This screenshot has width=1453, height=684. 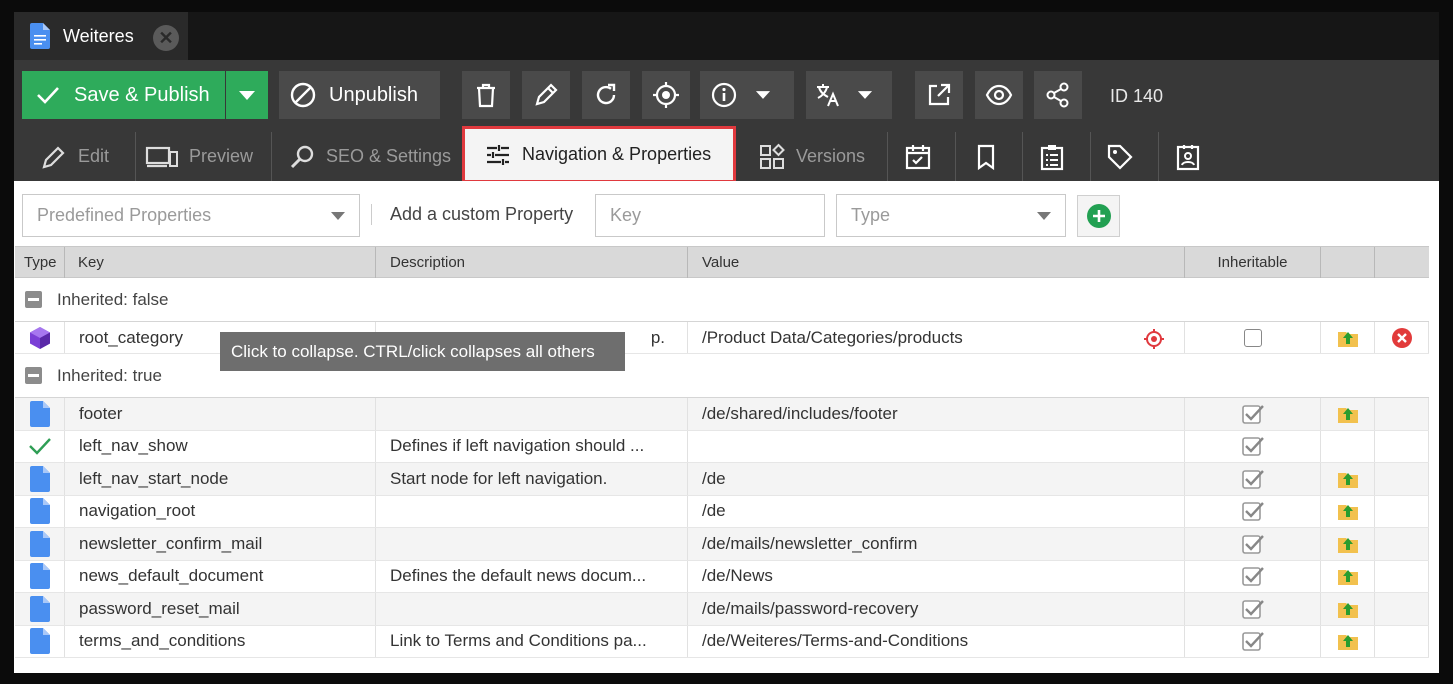 I want to click on locate-button, so click(x=666, y=95).